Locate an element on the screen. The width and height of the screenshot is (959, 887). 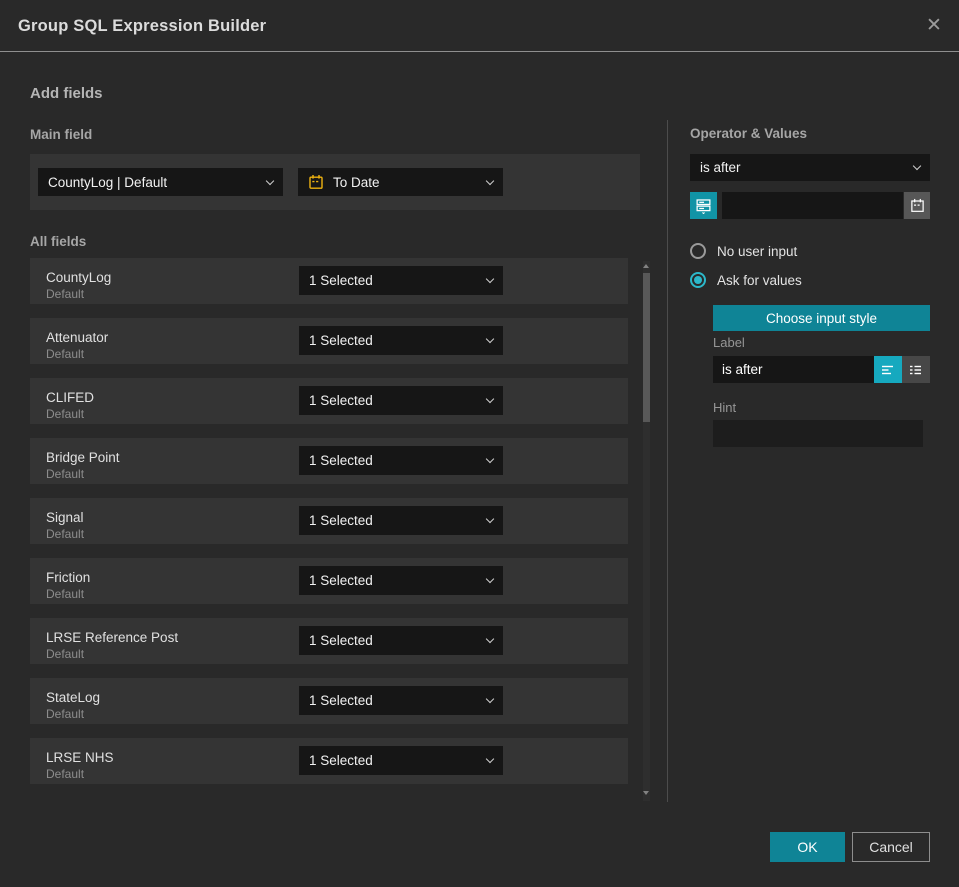
field-row: LRSE Reference Post Default 1 Selected is located at coordinates (329, 641).